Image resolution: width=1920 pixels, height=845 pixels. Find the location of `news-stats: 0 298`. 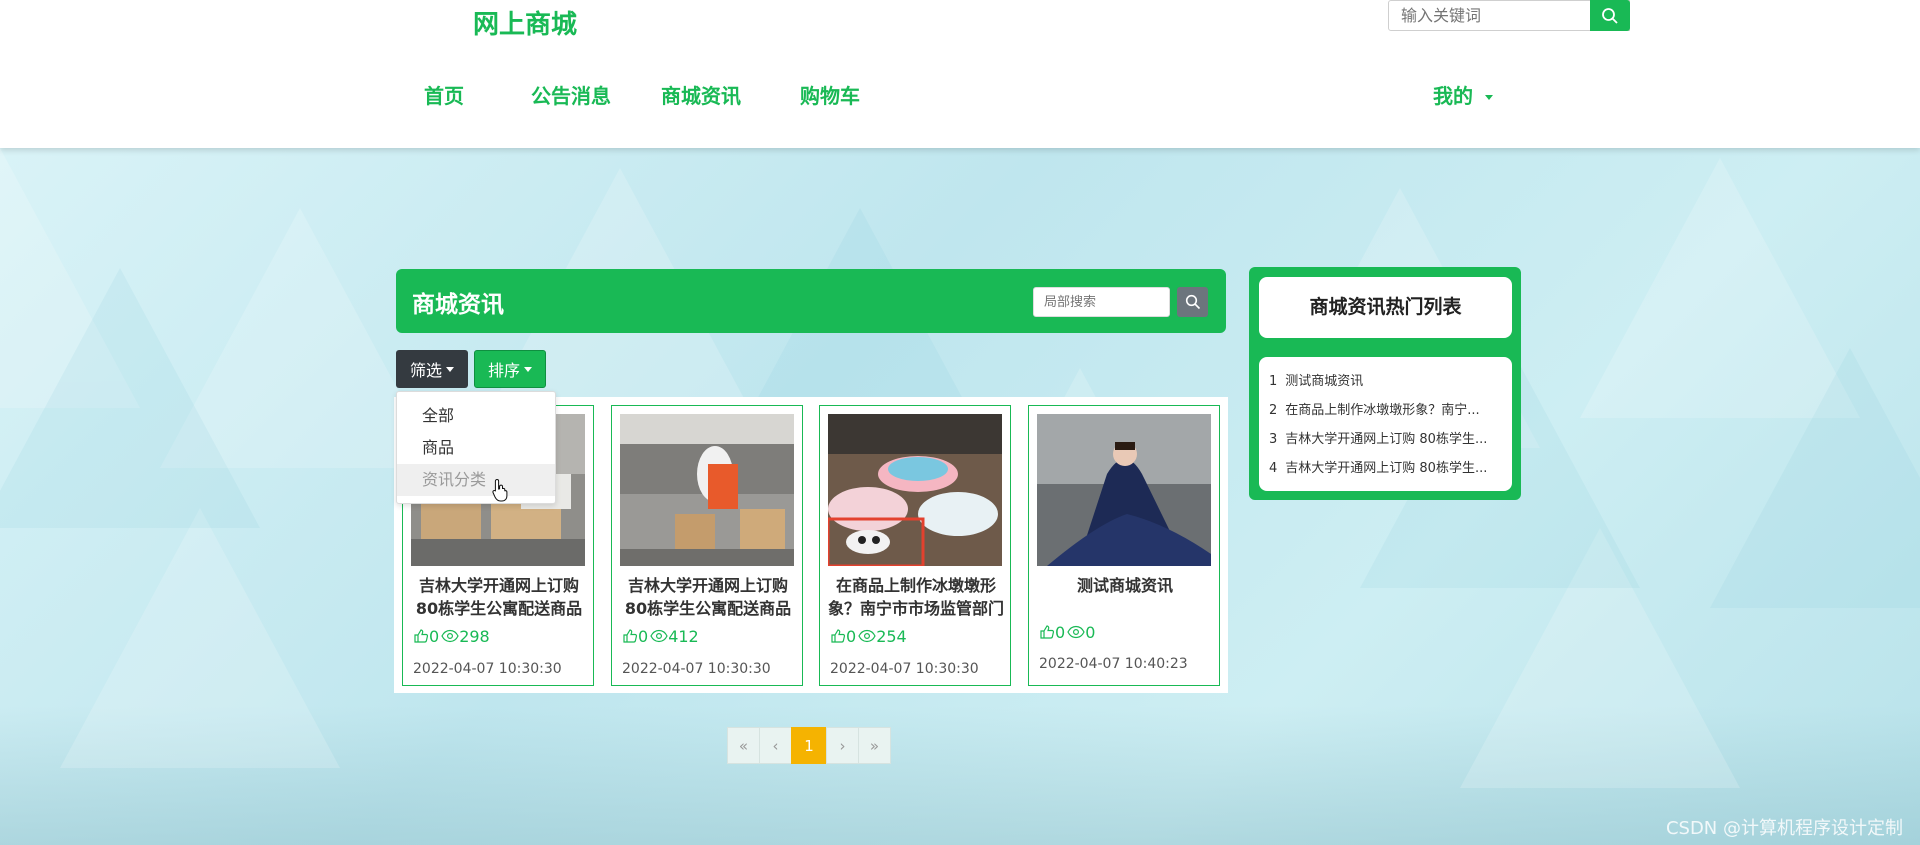

news-stats: 0 298 is located at coordinates (452, 636).